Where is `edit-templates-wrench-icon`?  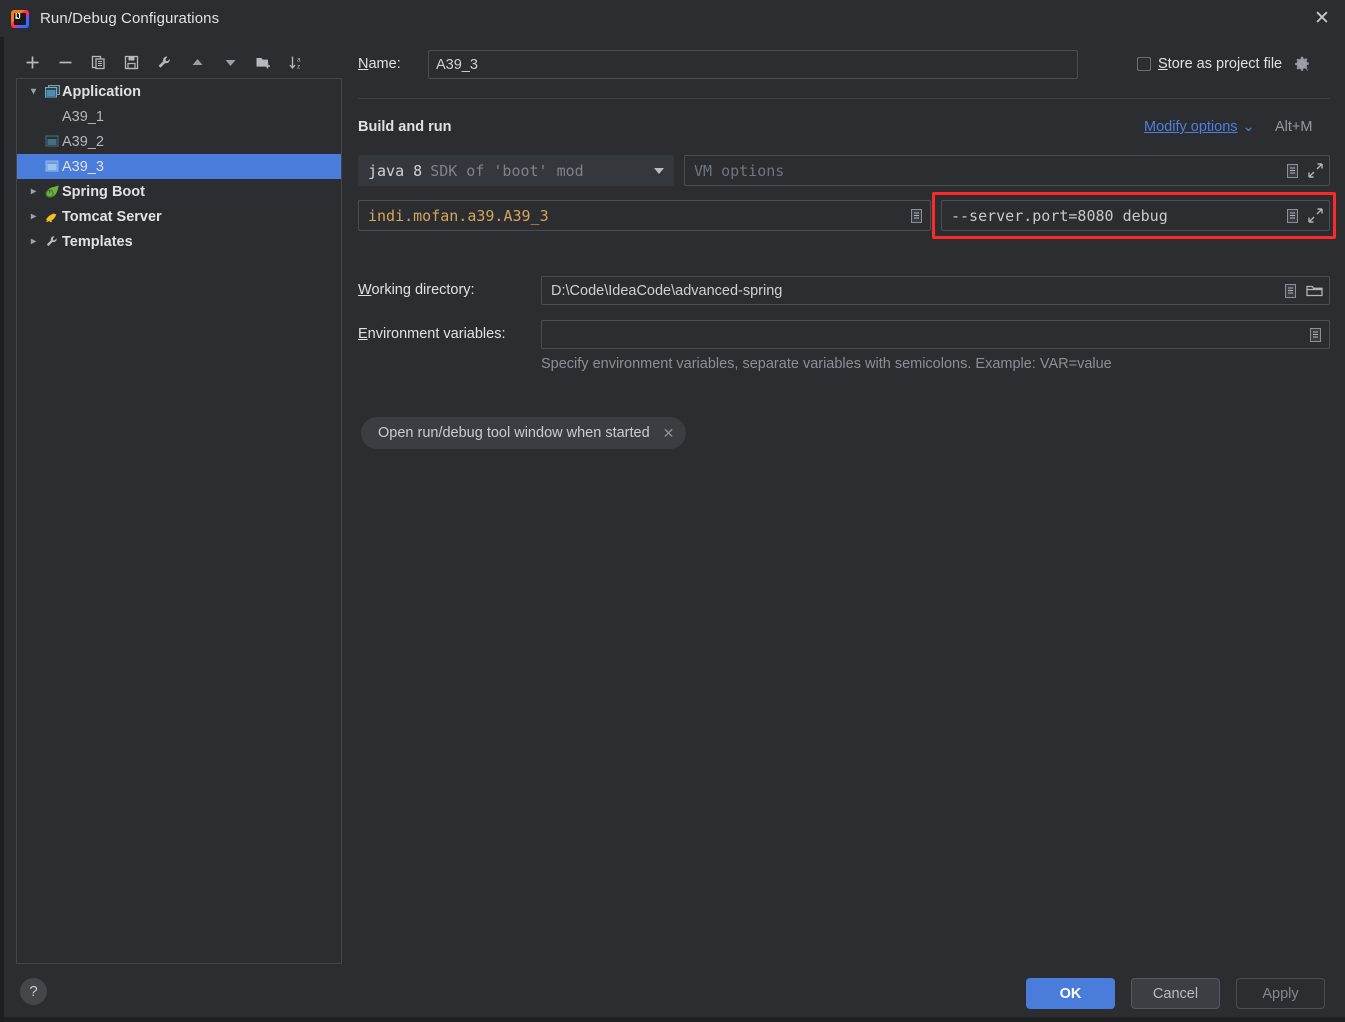 edit-templates-wrench-icon is located at coordinates (164, 62).